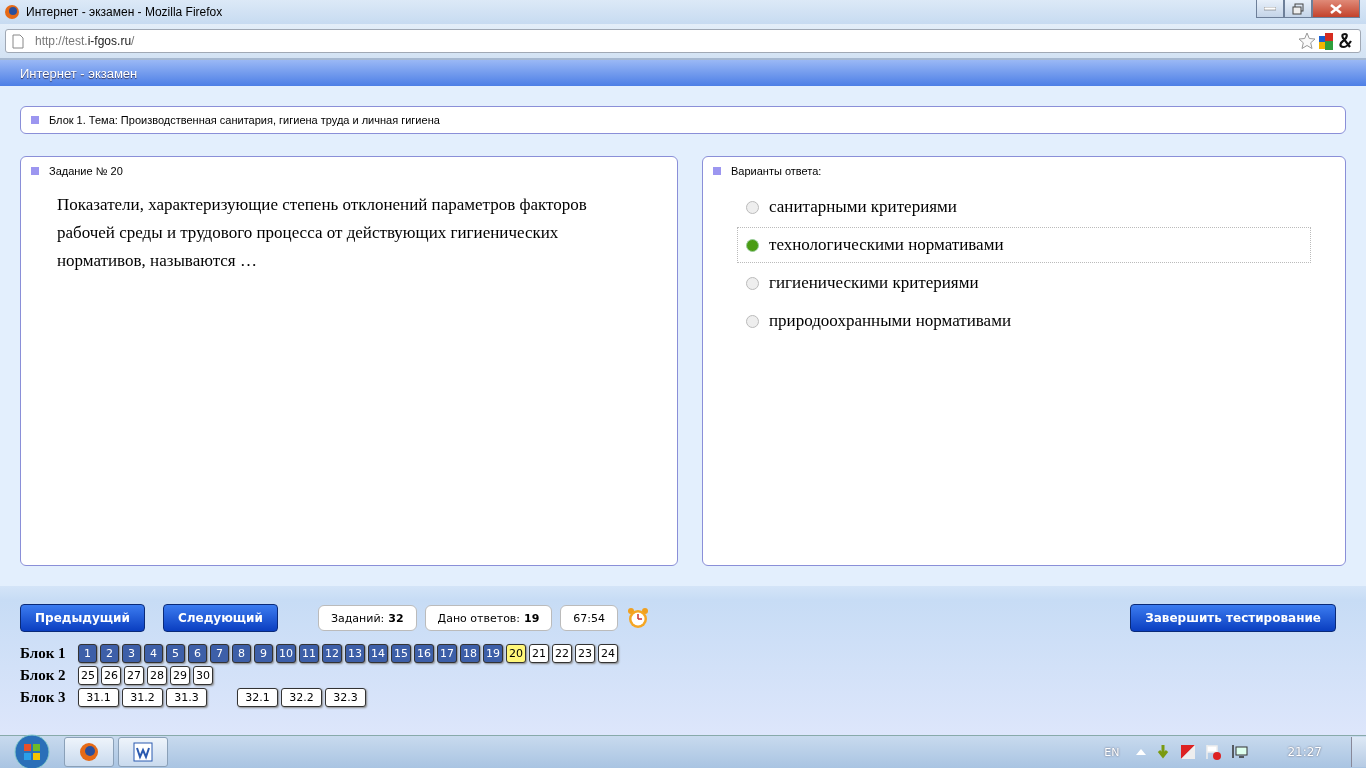 The image size is (1366, 768). What do you see at coordinates (244, 120) in the screenshot?
I see `block-title: Блок 1. Тема: Производственная санитария, гигиена труда и личная гигиена` at bounding box center [244, 120].